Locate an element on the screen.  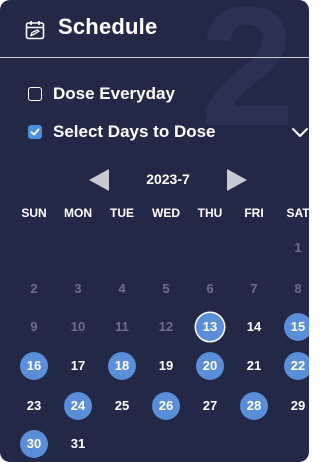
calendar-day-29: 29 is located at coordinates (296, 406).